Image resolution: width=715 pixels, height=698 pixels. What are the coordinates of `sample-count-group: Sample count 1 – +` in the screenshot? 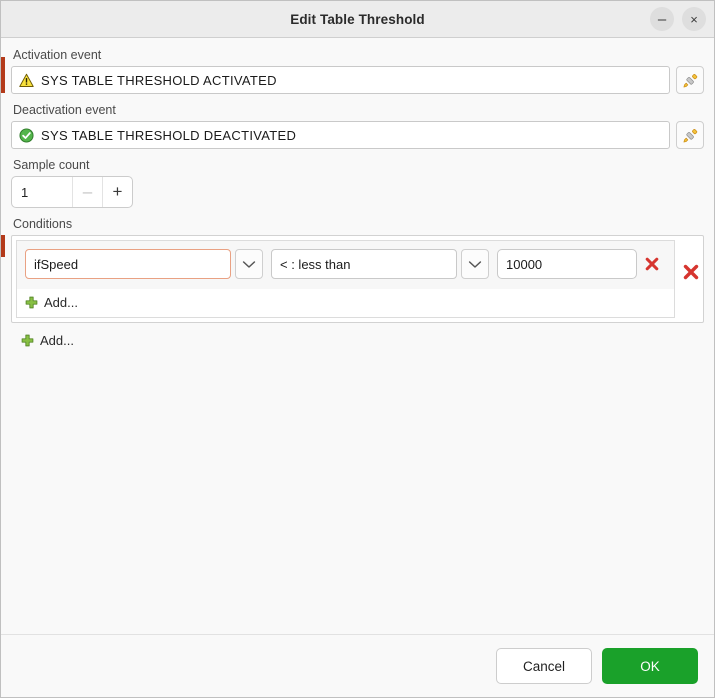 It's located at (357, 183).